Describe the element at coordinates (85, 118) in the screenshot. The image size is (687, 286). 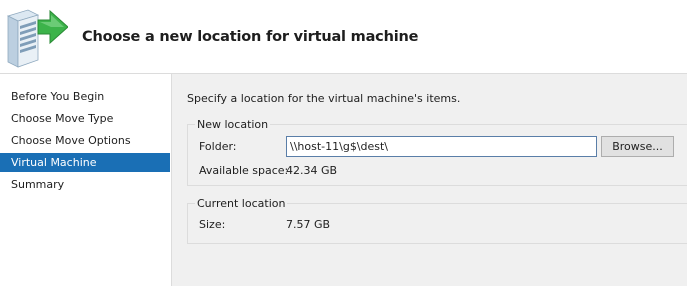
I see `step-choose-move-type: Choose Move Type` at that location.